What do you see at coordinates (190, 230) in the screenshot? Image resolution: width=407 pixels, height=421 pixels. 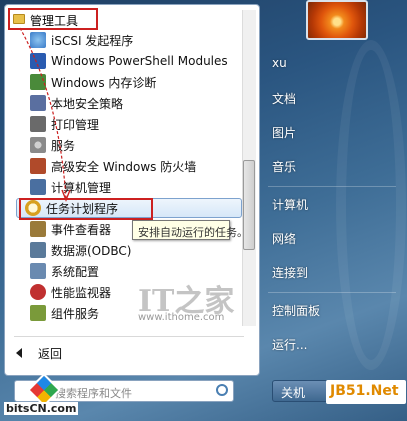 I see `tooltip: 安排自动运行的任务。` at bounding box center [190, 230].